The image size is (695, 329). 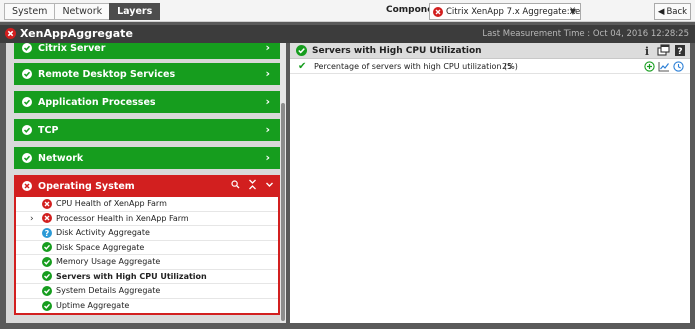 What do you see at coordinates (490, 51) in the screenshot?
I see `test-panel-header: Servers with High CPU Utilization i ?` at bounding box center [490, 51].